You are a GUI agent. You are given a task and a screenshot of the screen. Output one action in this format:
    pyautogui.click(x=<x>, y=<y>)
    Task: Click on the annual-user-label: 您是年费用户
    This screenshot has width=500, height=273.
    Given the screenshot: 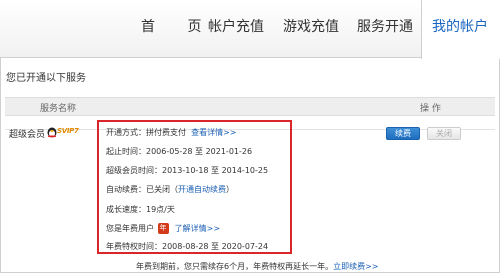 What is the action you would take?
    pyautogui.click(x=130, y=228)
    